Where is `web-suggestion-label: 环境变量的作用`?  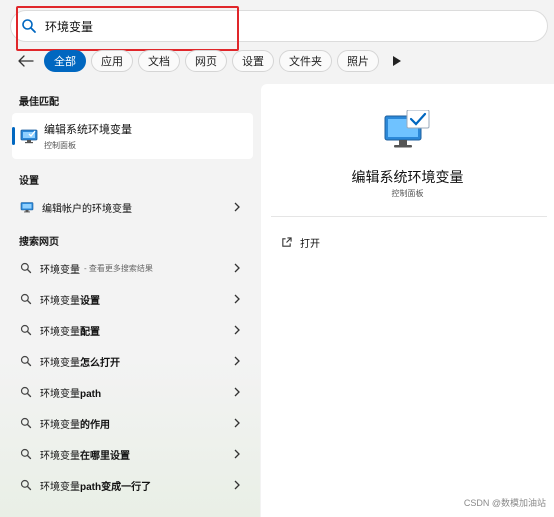
web-suggestion-label: 环境变量的作用 is located at coordinates (75, 425).